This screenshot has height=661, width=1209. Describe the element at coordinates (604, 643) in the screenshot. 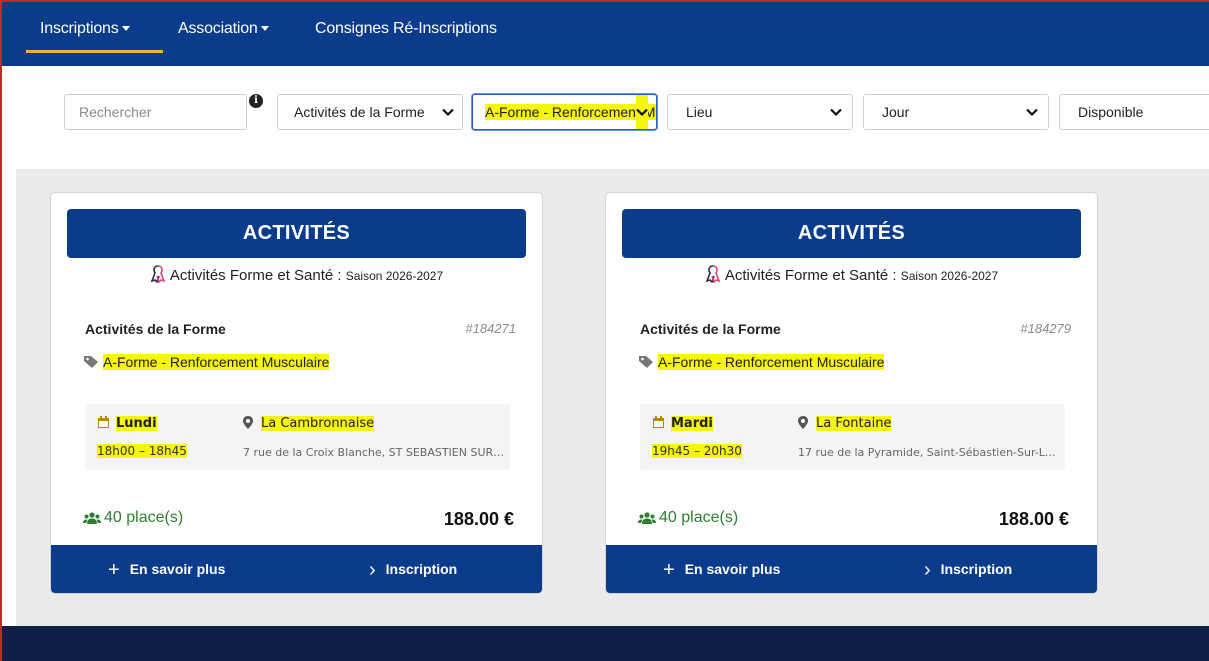

I see `page-footer` at that location.